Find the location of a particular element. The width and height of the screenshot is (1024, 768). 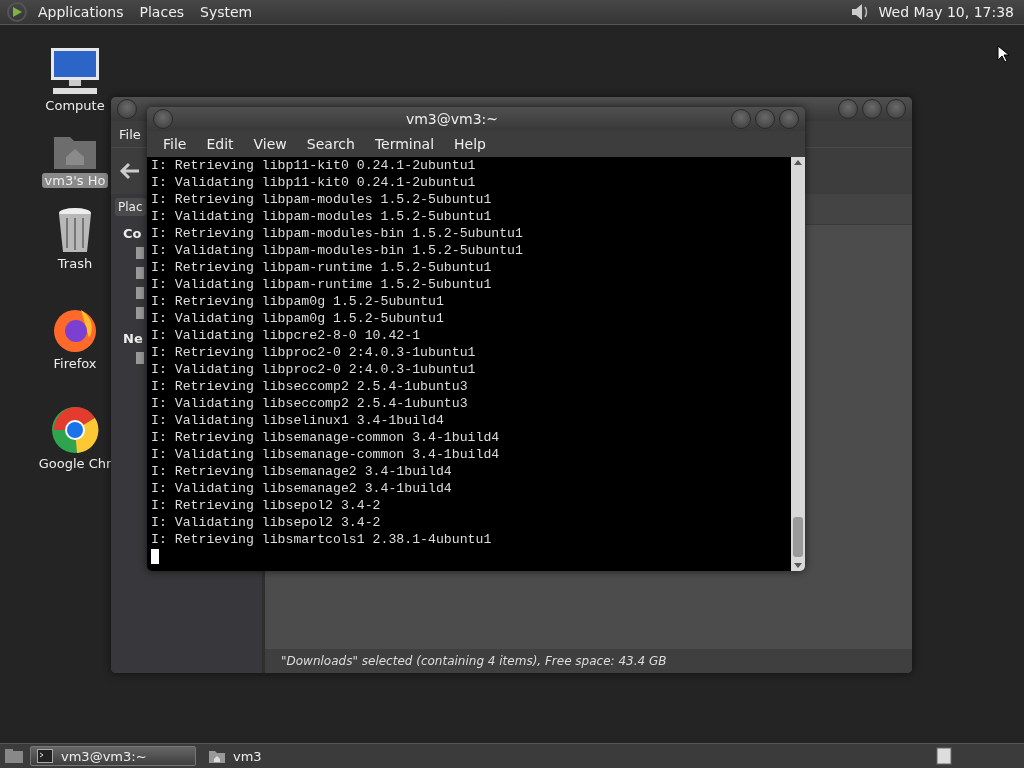

panel-menu: Places is located at coordinates (162, 12).